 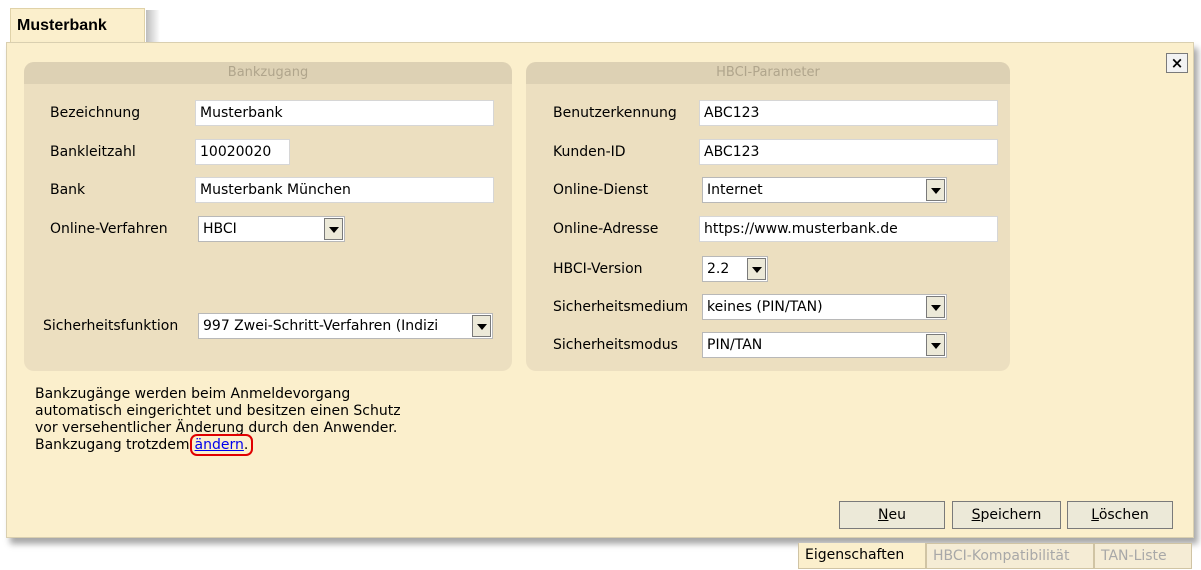 What do you see at coordinates (824, 190) in the screenshot?
I see `online-dienst-select: Internet` at bounding box center [824, 190].